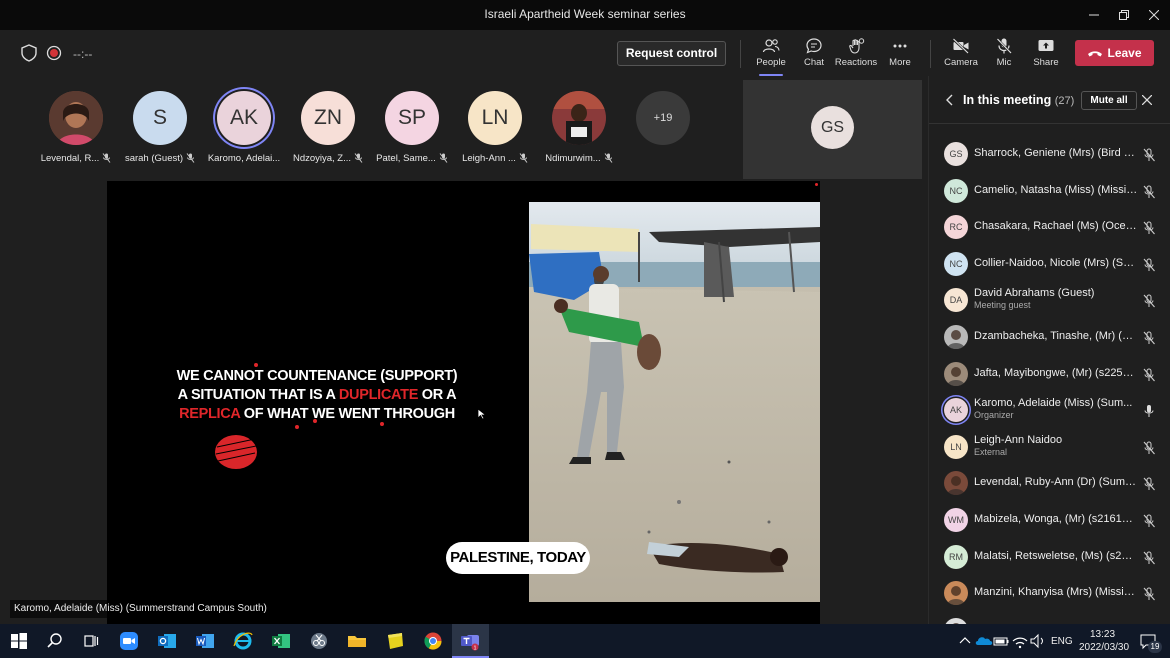  Describe the element at coordinates (1109, 100) in the screenshot. I see `mute-all-button: Mute all` at that location.